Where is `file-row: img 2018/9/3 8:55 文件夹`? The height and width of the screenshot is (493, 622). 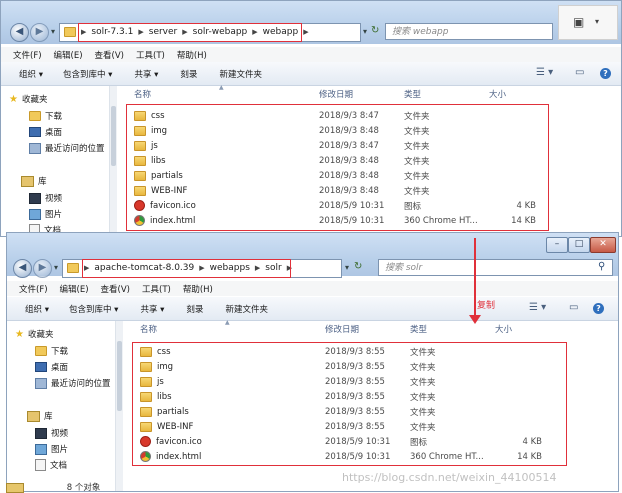
file-row: img 2018/9/3 8:55 文件夹 is located at coordinates (312, 366).